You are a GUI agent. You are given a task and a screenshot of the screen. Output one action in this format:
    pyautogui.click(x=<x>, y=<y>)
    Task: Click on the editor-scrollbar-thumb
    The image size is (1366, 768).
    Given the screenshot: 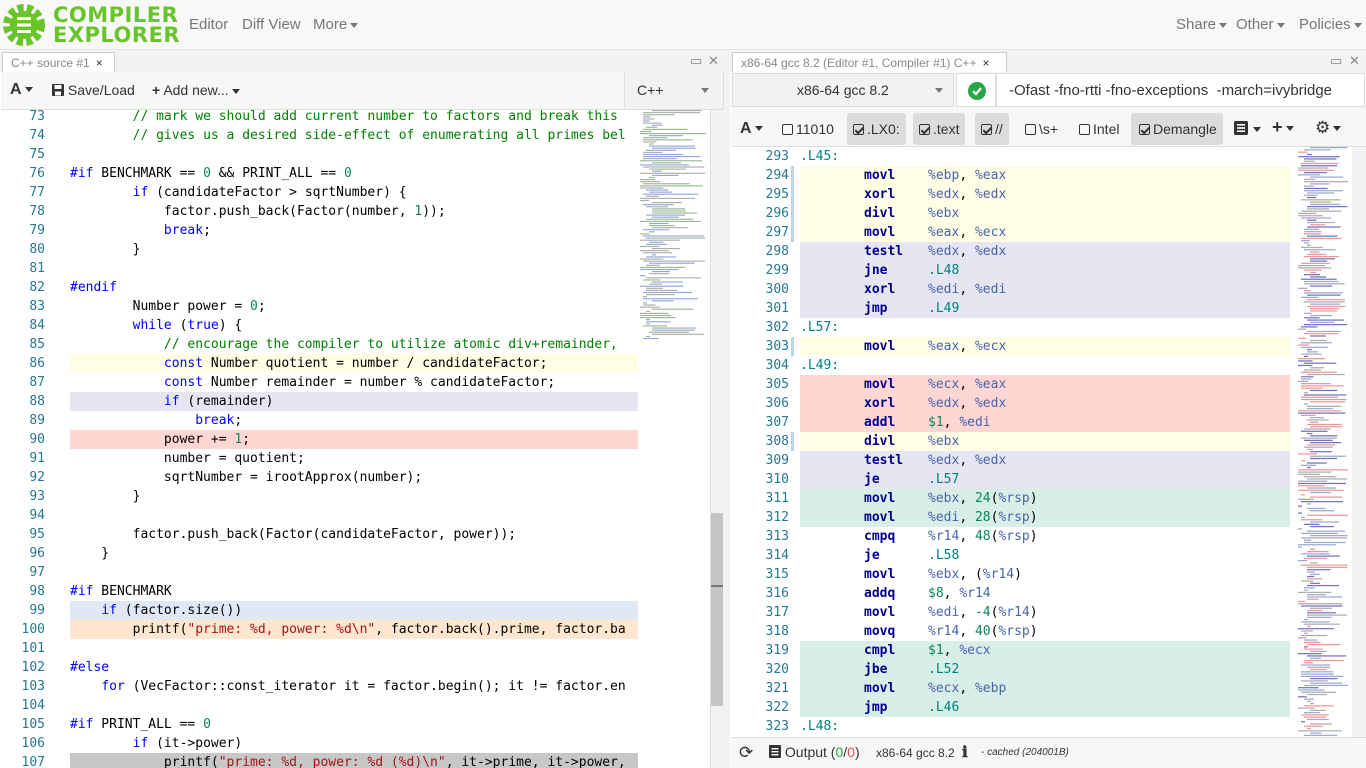 What is the action you would take?
    pyautogui.click(x=717, y=609)
    